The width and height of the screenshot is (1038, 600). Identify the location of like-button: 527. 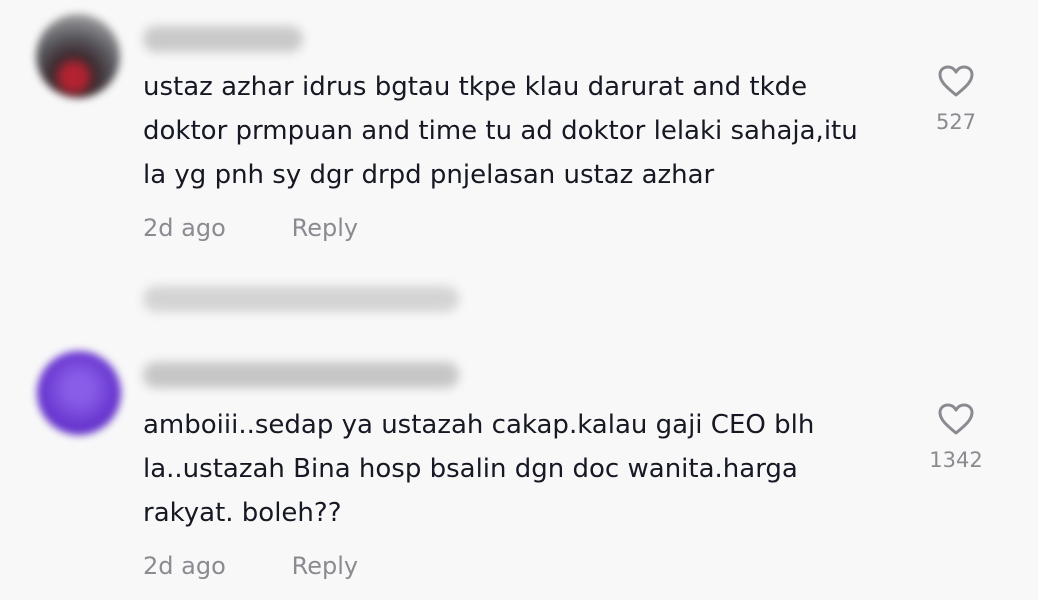
(956, 99).